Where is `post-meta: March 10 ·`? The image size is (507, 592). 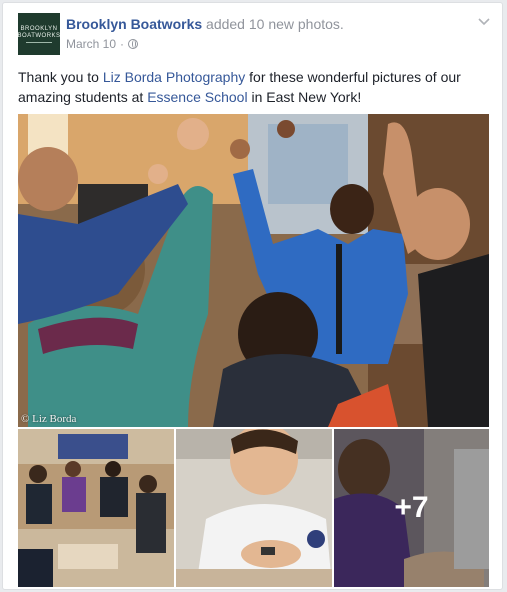
post-meta: March 10 · is located at coordinates (102, 44).